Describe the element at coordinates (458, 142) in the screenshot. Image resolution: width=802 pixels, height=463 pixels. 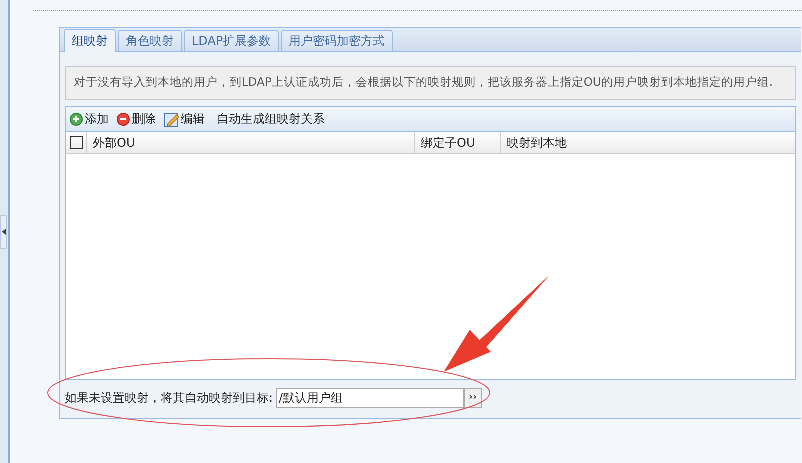
I see `column-header: 绑定子OU` at that location.